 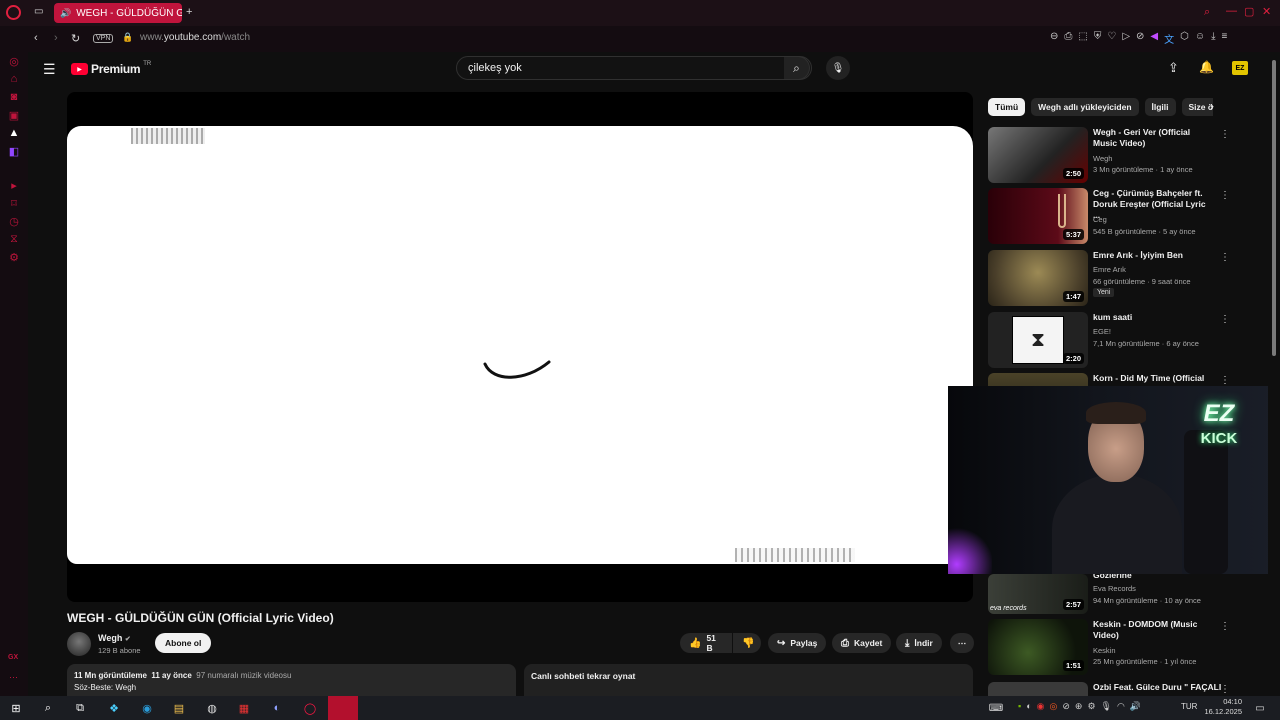 I want to click on obs-icon: ◍, so click(x=212, y=708).